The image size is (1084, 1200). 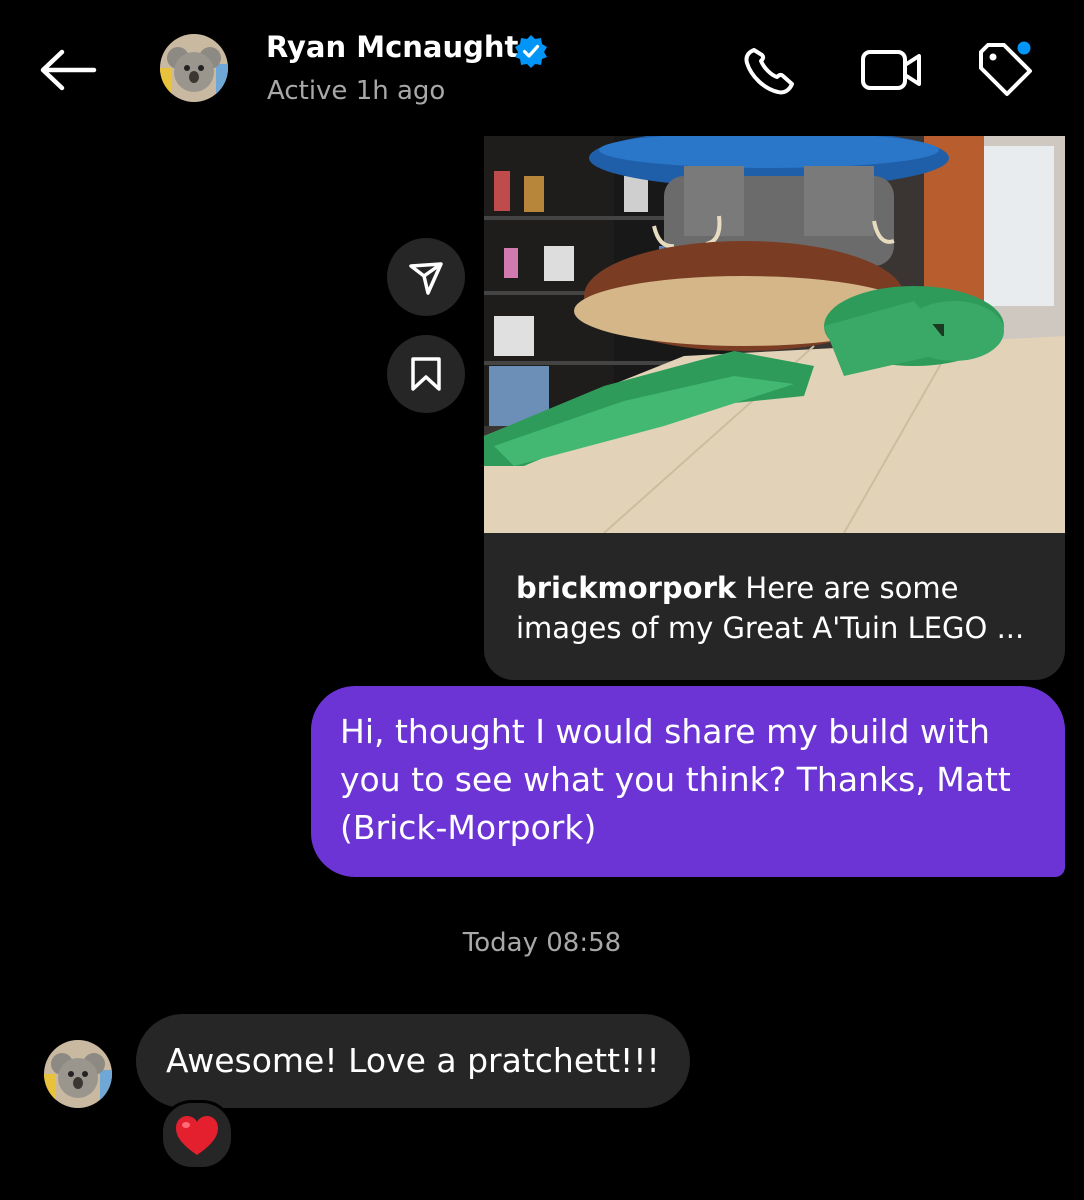 I want to click on bookmark-icon, so click(x=426, y=374).